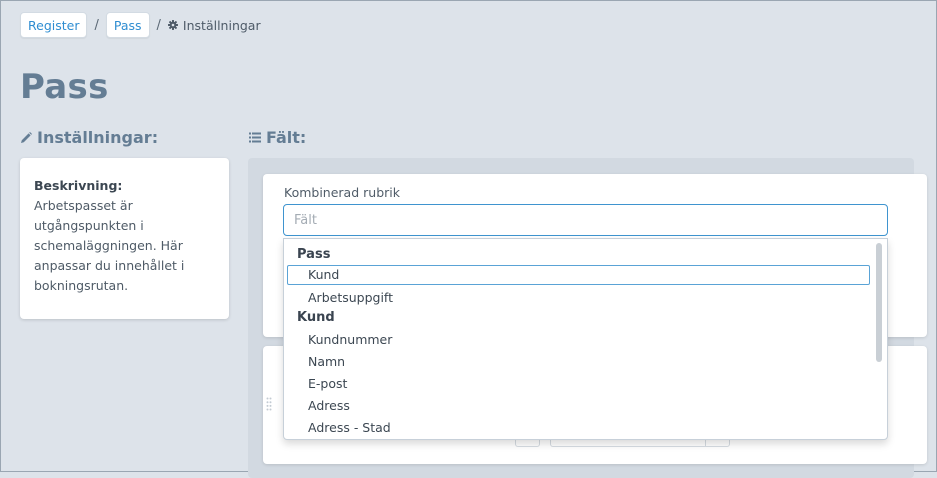 The image size is (937, 478). What do you see at coordinates (349, 427) in the screenshot?
I see `dropdown-option: Adress - Stad` at bounding box center [349, 427].